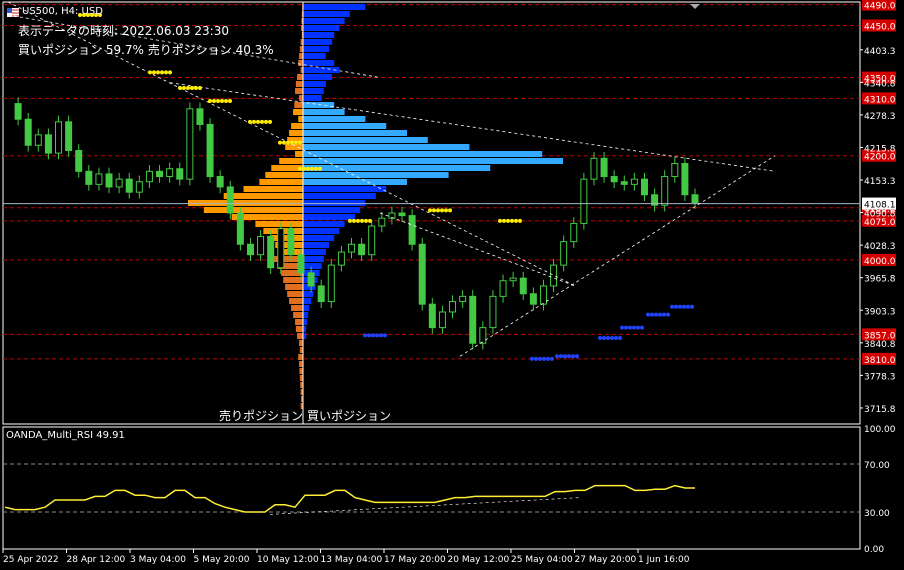 The image size is (904, 570). What do you see at coordinates (31, 560) in the screenshot?
I see `x-tick-label: 25 Apr 2022` at bounding box center [31, 560].